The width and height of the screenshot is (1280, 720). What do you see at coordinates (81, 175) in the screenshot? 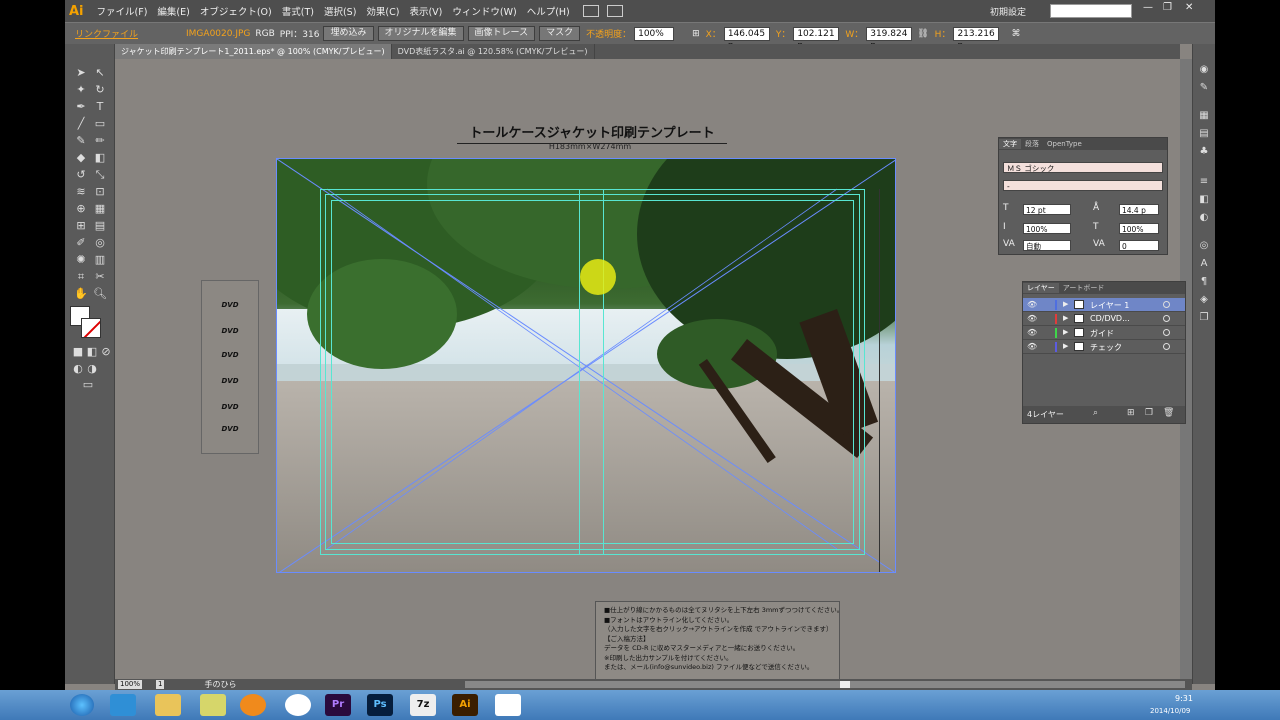
I see `rotate-tool-icon: ↺` at bounding box center [81, 175].